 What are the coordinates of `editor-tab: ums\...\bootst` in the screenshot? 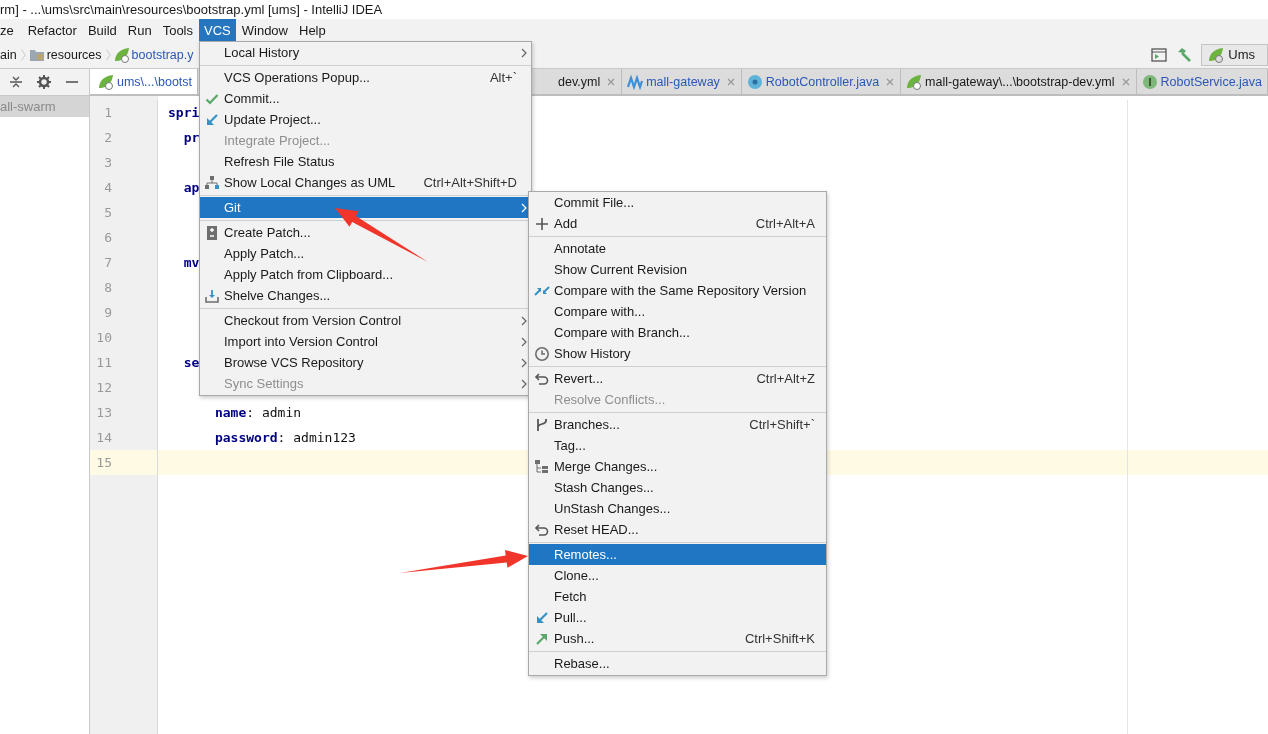 It's located at (144, 81).